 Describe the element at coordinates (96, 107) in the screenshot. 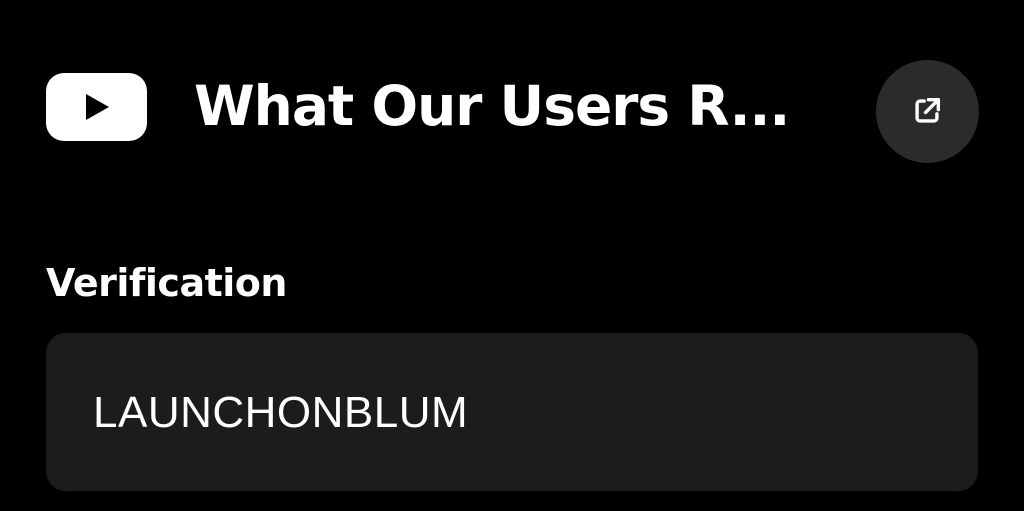

I see `youtube-play-icon` at that location.